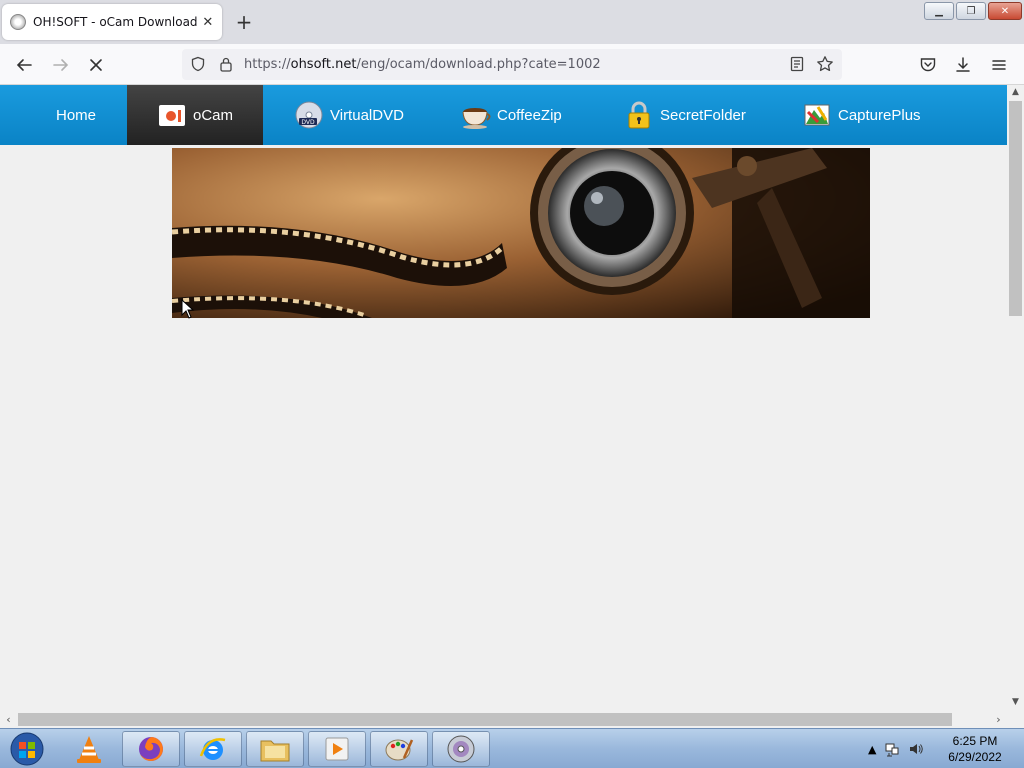 Image resolution: width=1024 pixels, height=768 pixels. I want to click on clock-time: 6:25 PM, so click(975, 741).